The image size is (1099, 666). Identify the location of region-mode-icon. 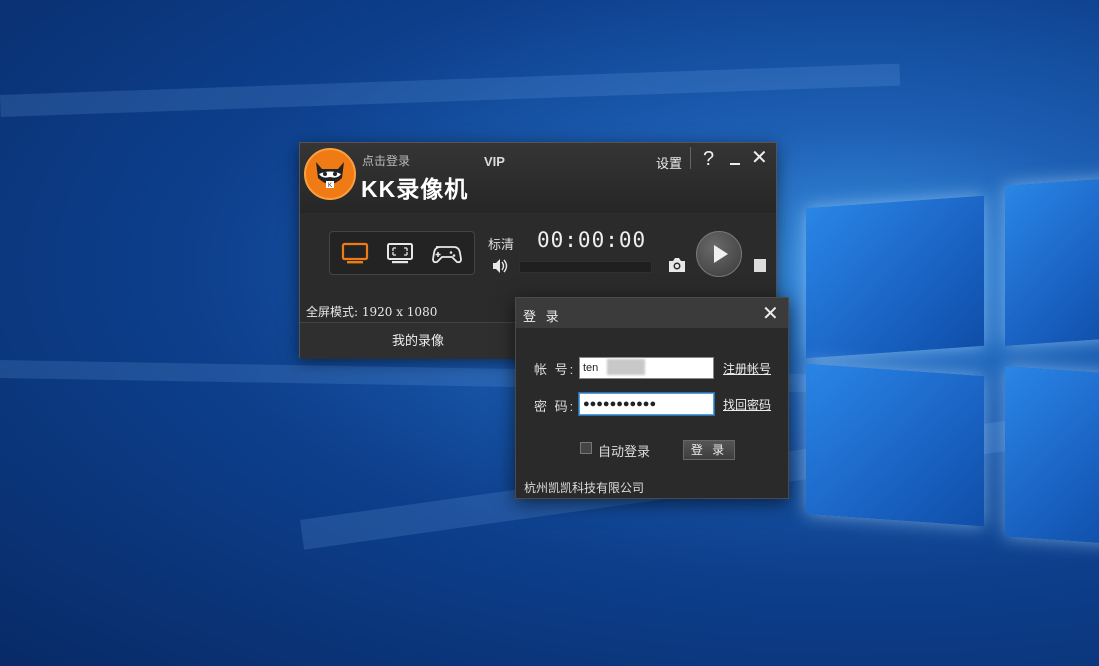
(400, 253).